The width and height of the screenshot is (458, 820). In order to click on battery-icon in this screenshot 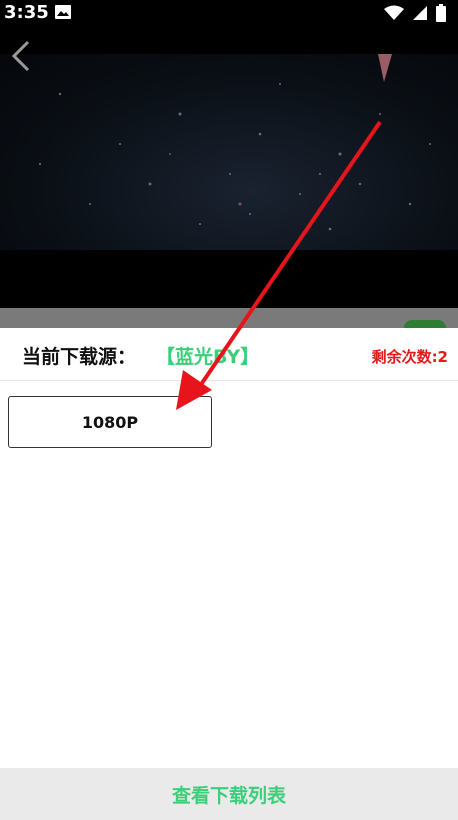, I will do `click(441, 15)`.